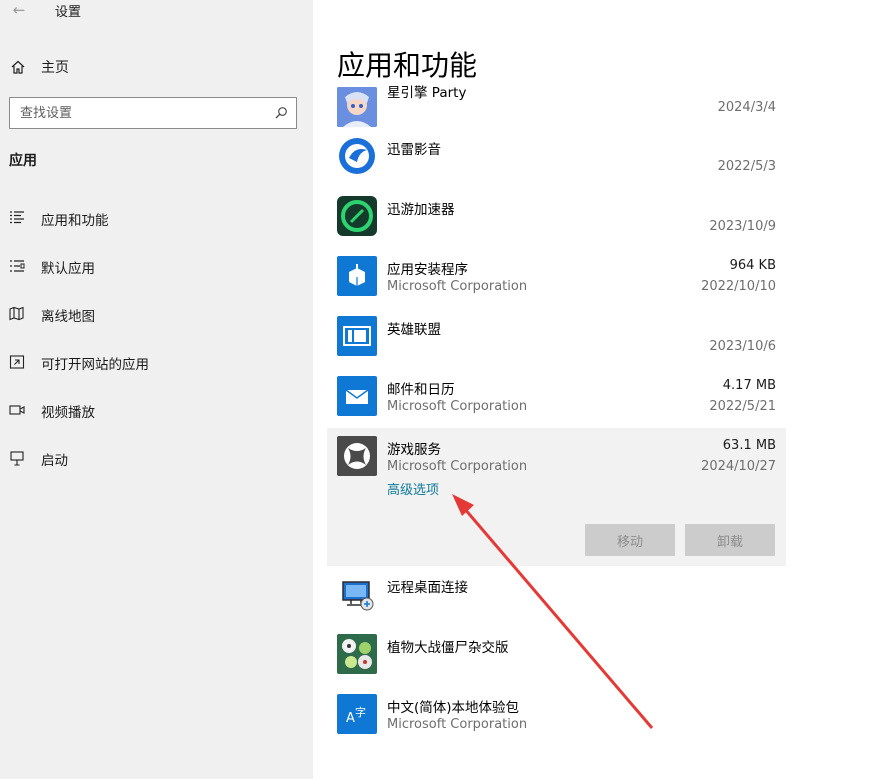  I want to click on sidebar-item-startup: 启动, so click(156, 458).